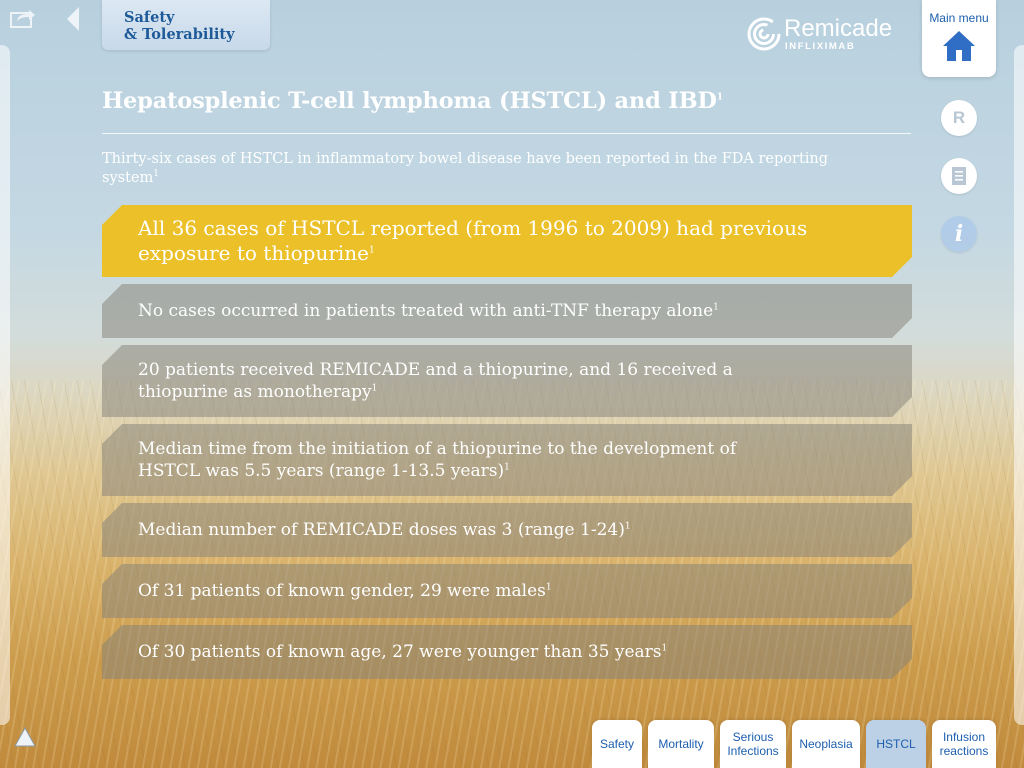  I want to click on reference-button-label: R, so click(959, 117).